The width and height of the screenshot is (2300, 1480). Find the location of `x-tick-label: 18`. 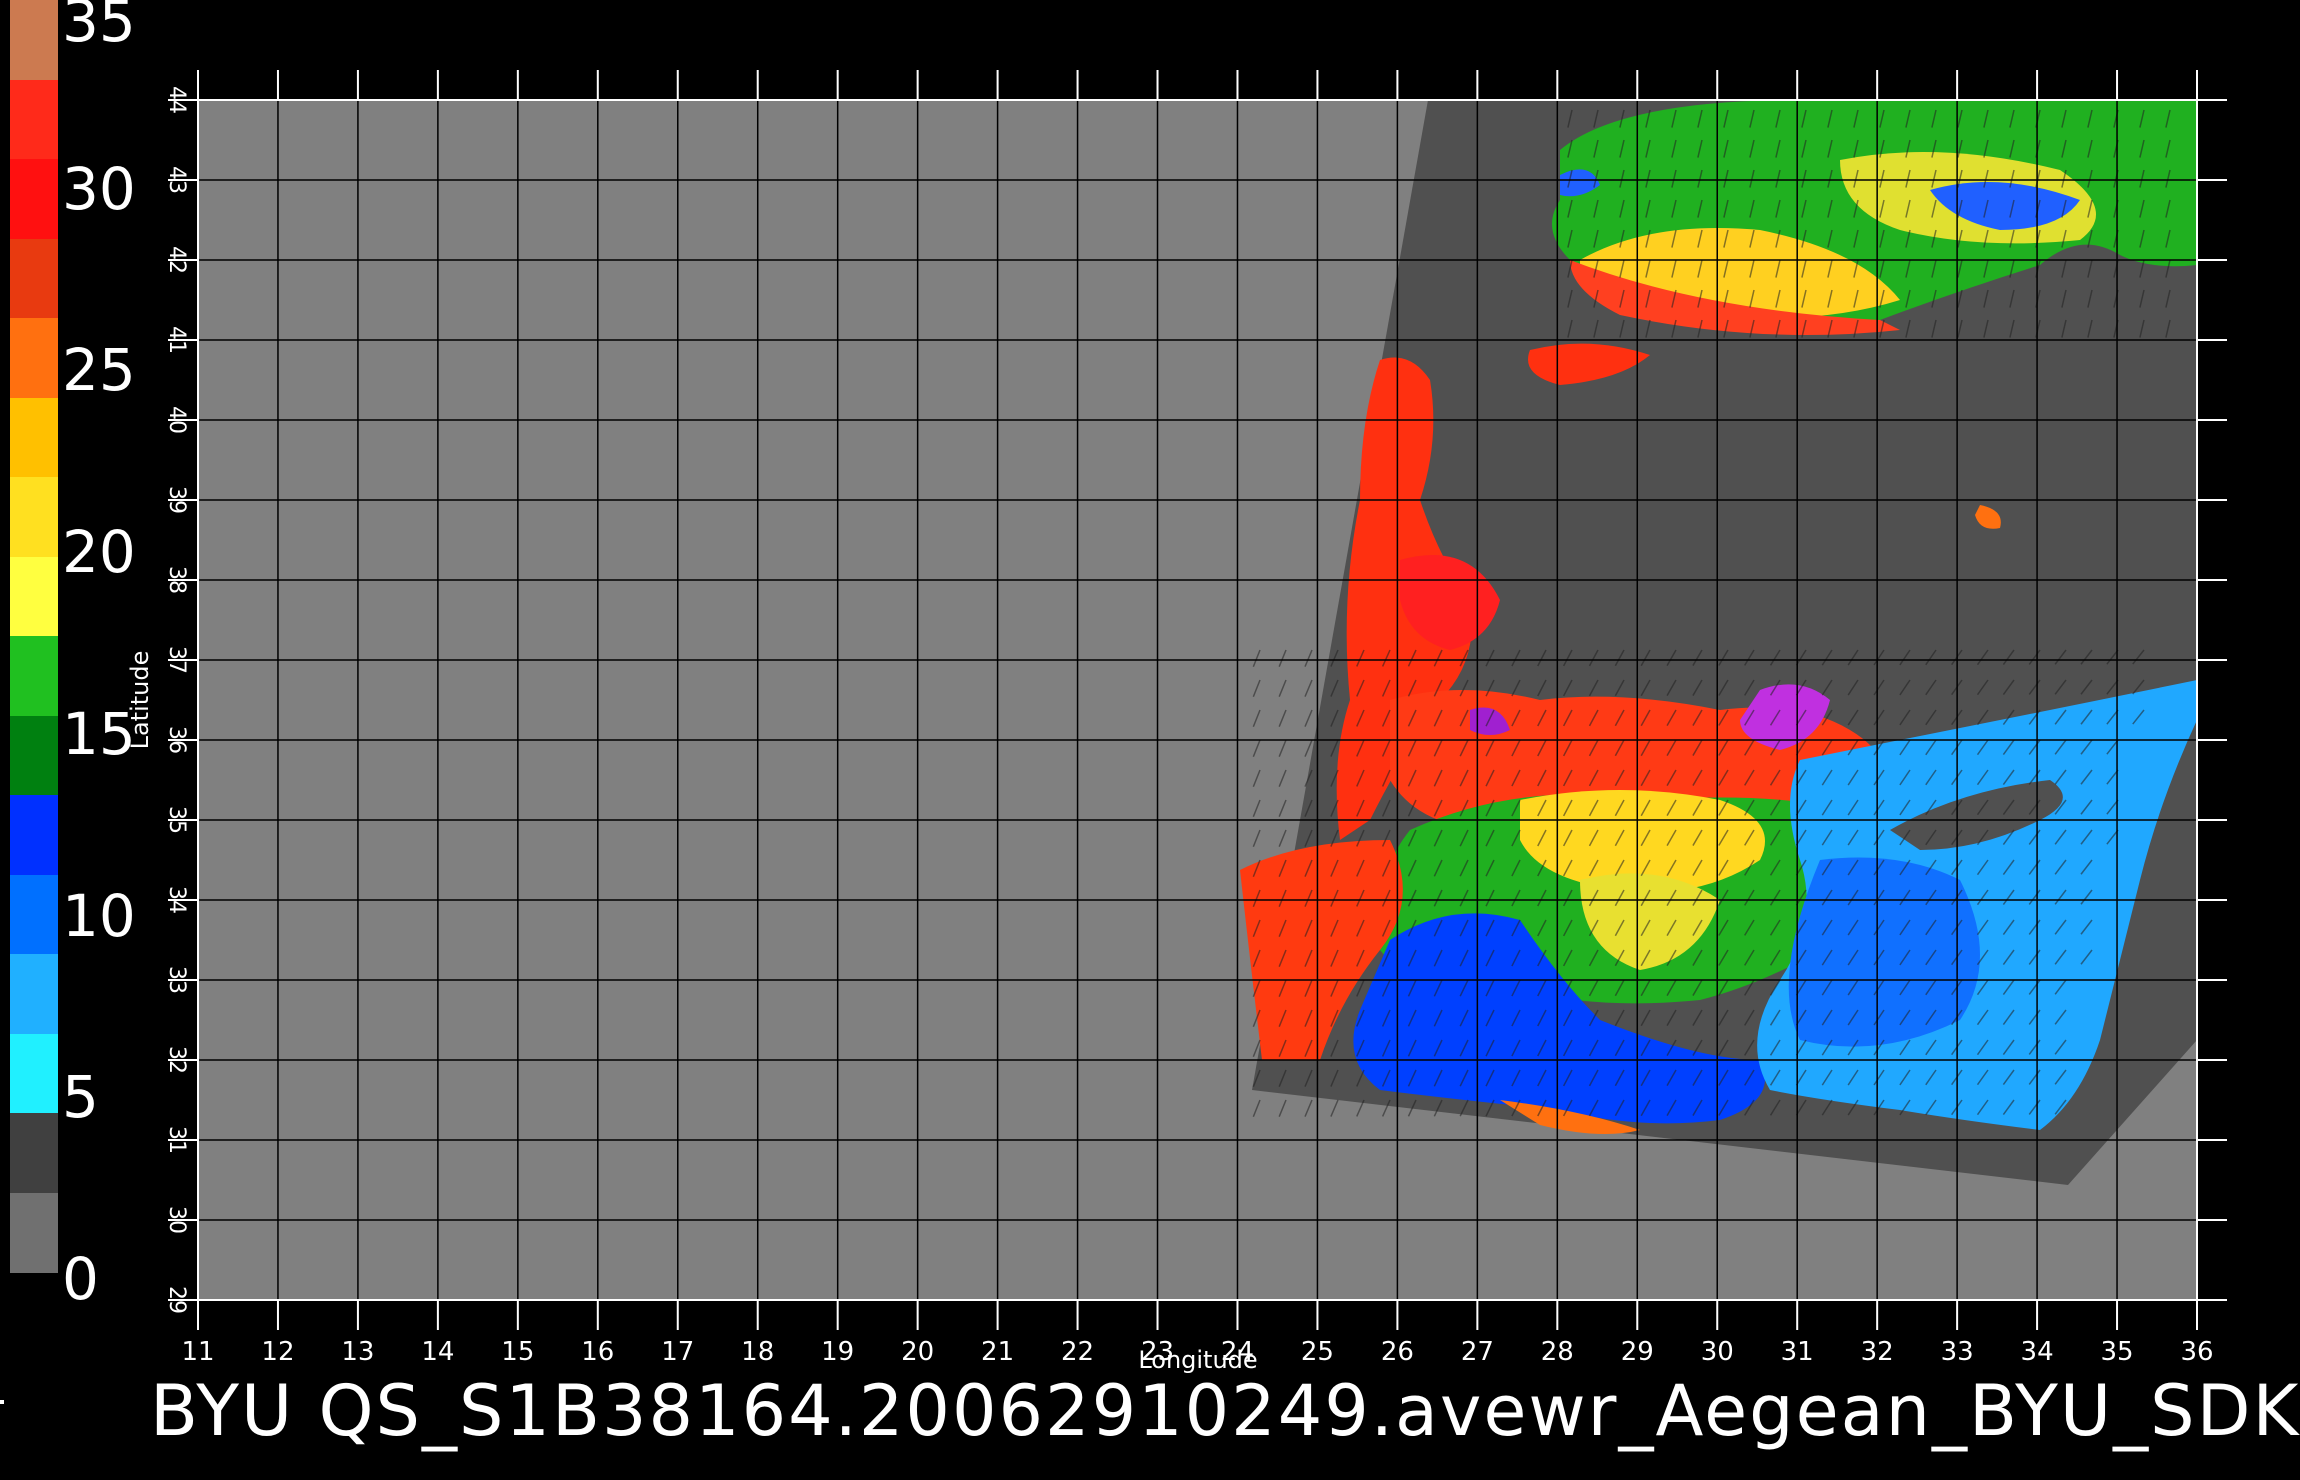

x-tick-label: 18 is located at coordinates (757, 1352).